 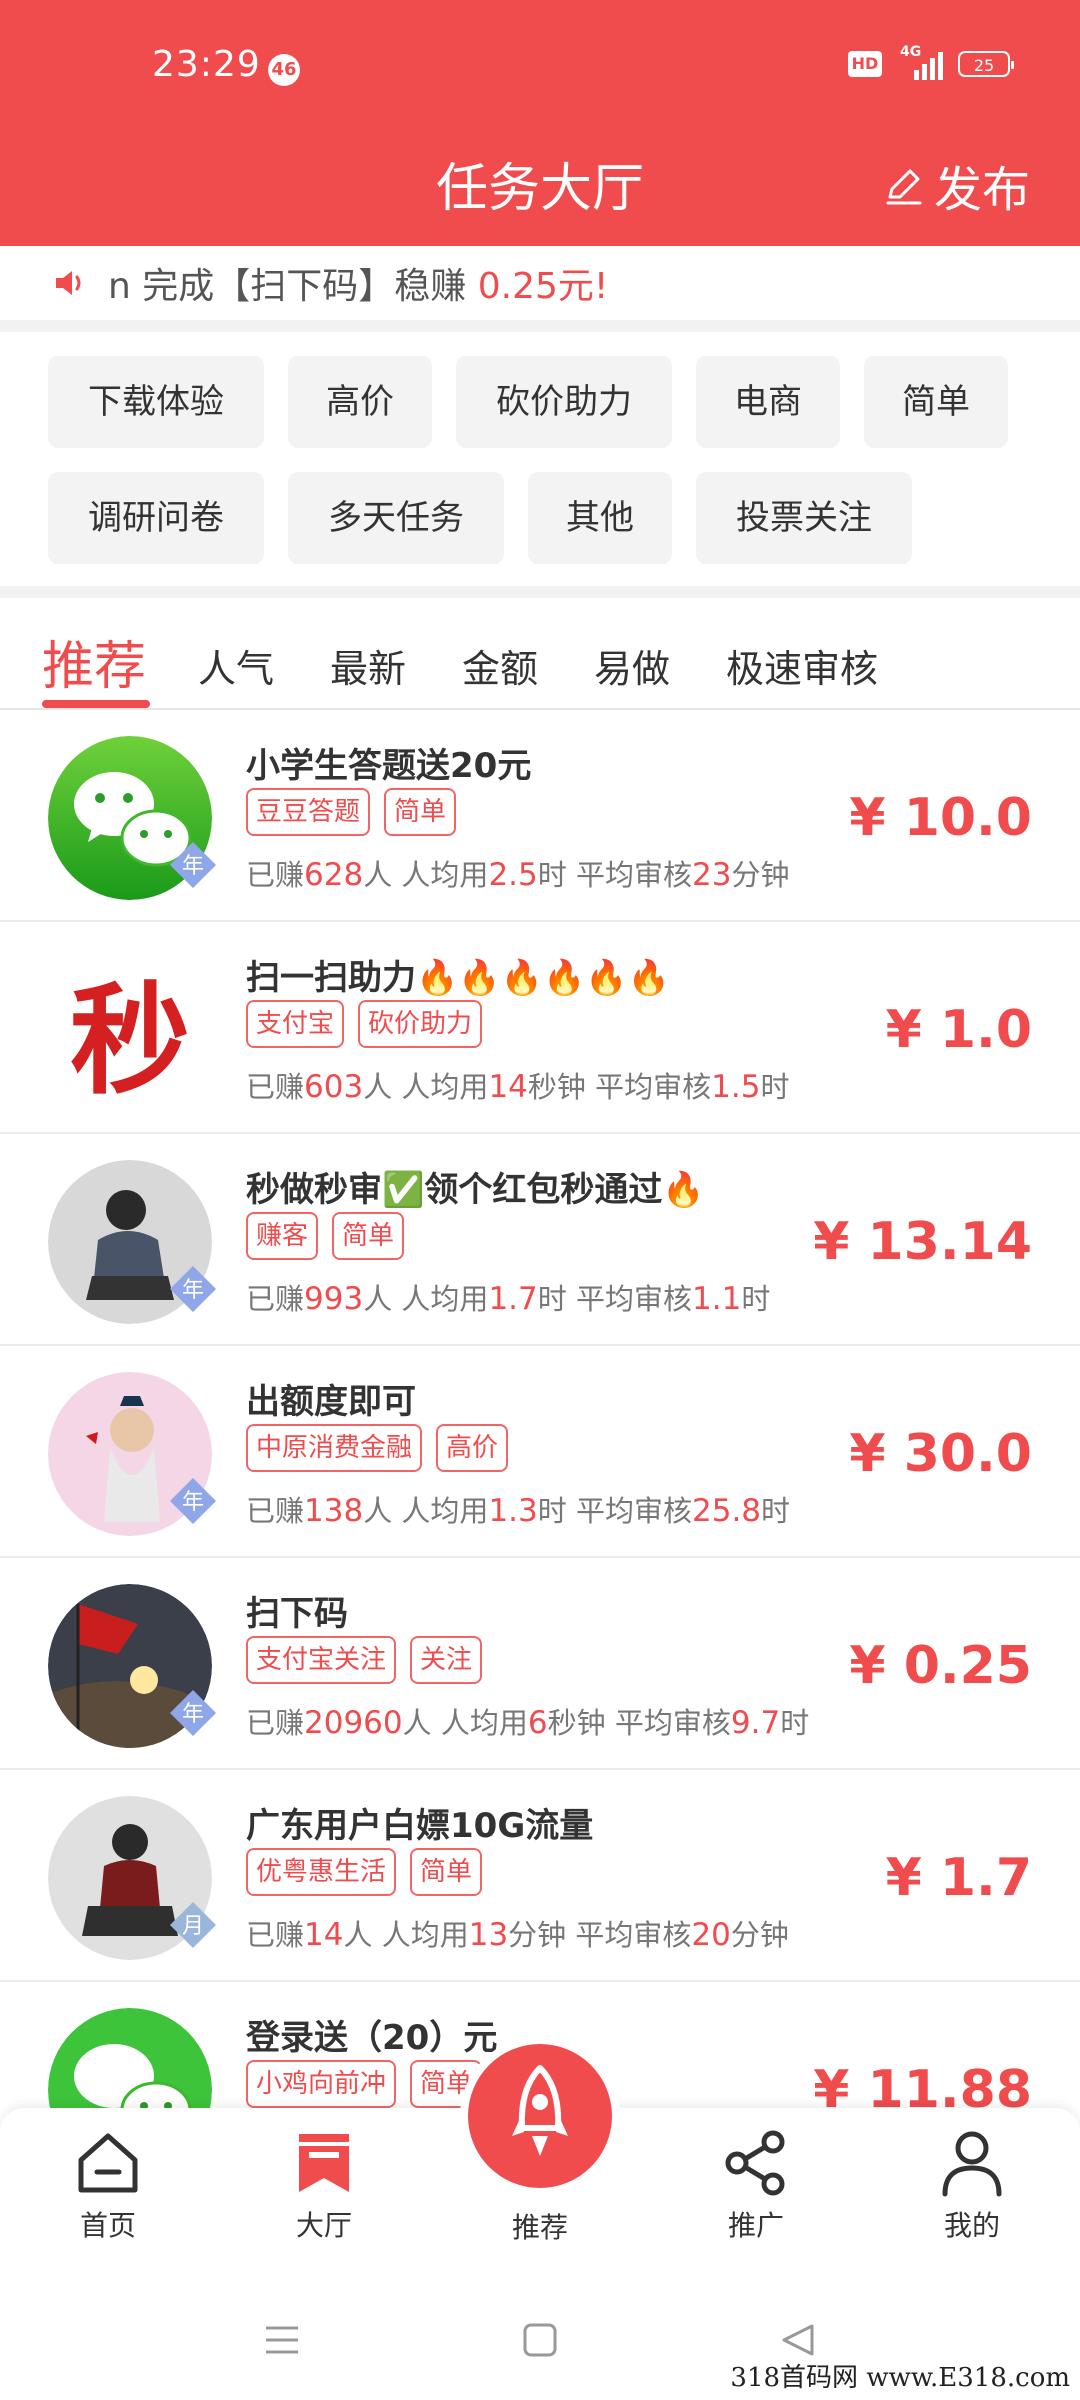 I want to click on category-chip: 多天任务, so click(x=396, y=518).